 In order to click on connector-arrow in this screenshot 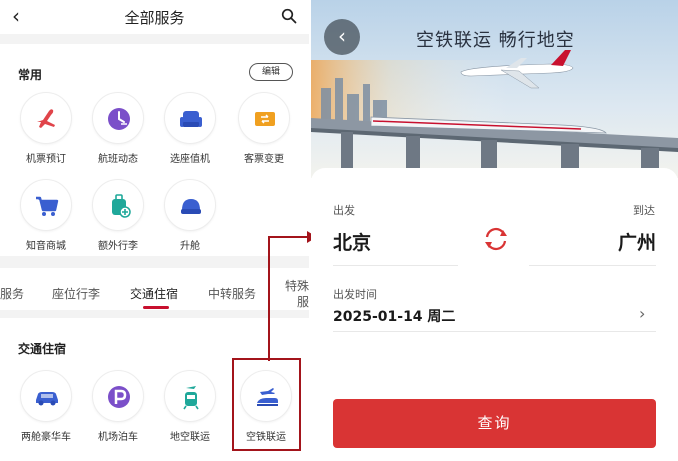, I will do `click(292, 296)`.